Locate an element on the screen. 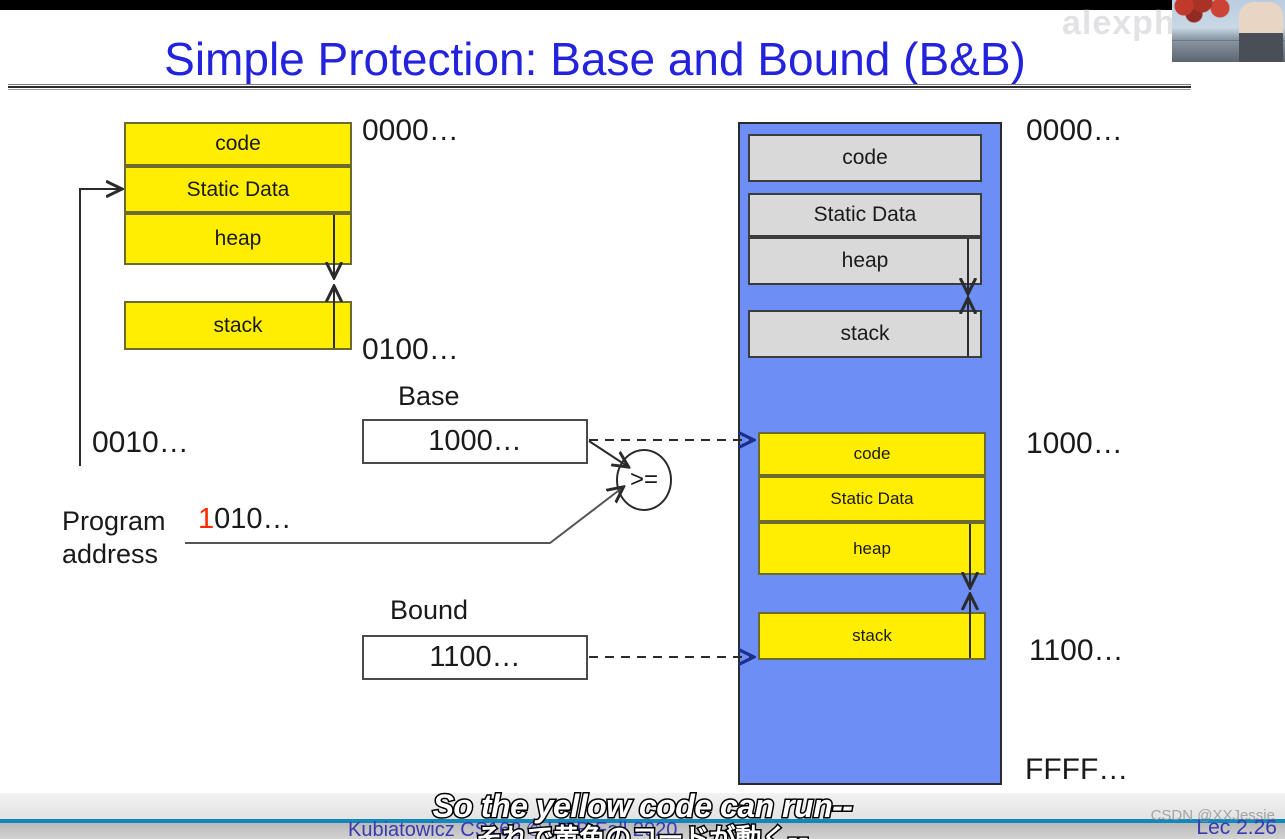 This screenshot has width=1285, height=839. physical-yellow-block-static-data: Static Data is located at coordinates (872, 499).